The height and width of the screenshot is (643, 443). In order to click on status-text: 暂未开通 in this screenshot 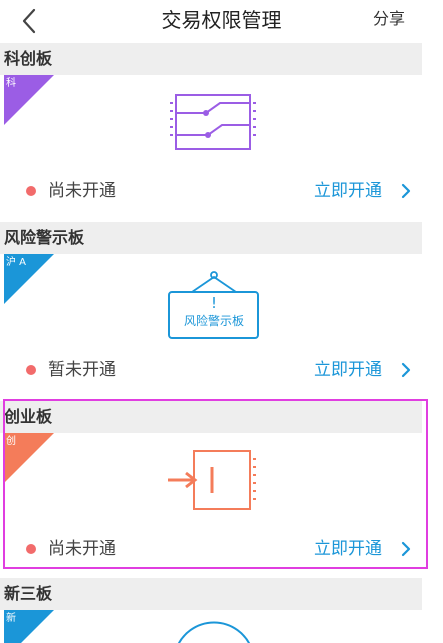, I will do `click(82, 370)`.